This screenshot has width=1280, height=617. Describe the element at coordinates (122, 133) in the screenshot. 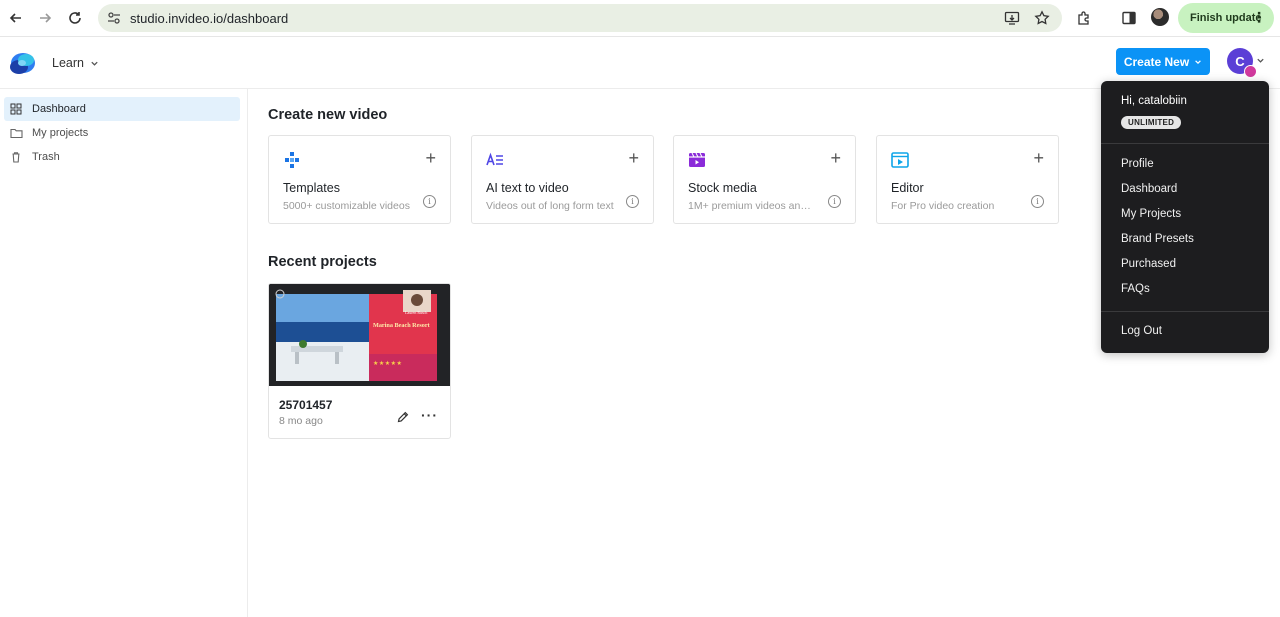

I see `sidebar-item-my-projects: My projects` at that location.